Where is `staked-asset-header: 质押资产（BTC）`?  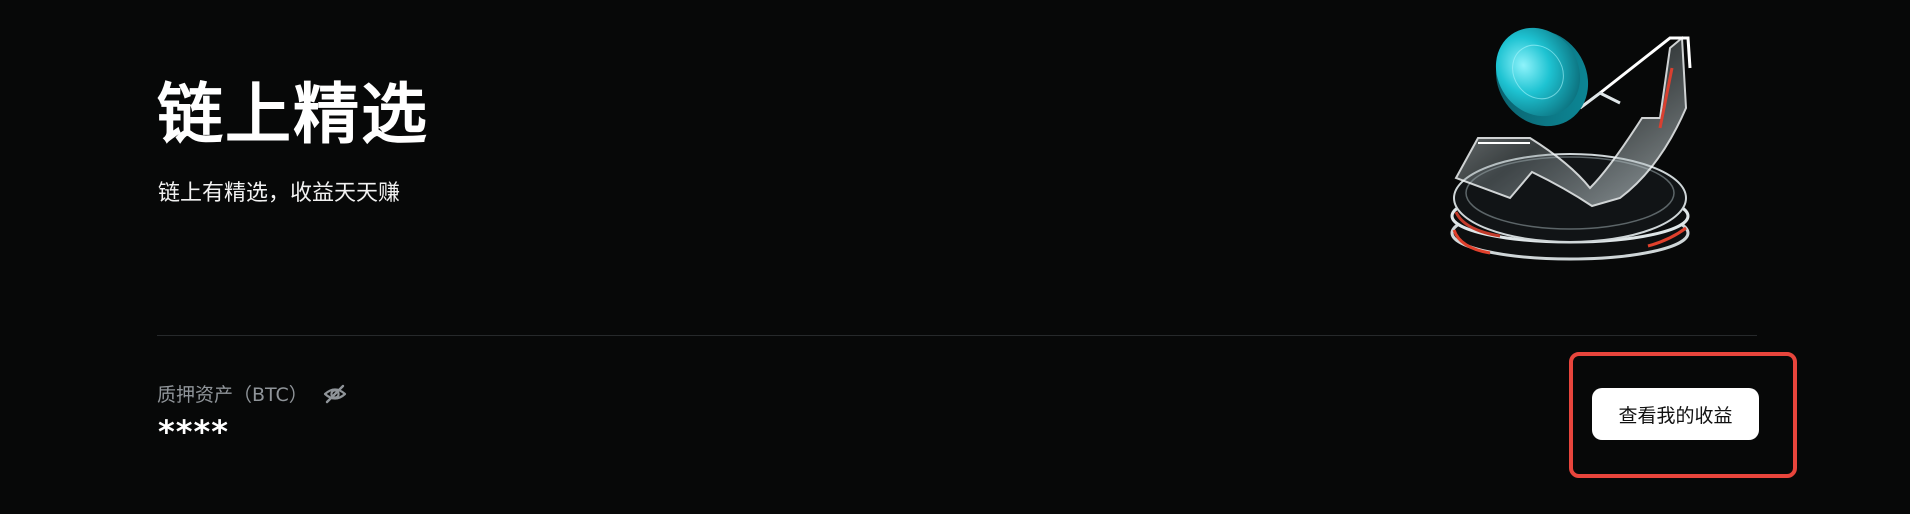 staked-asset-header: 质押资产（BTC） is located at coordinates (252, 393).